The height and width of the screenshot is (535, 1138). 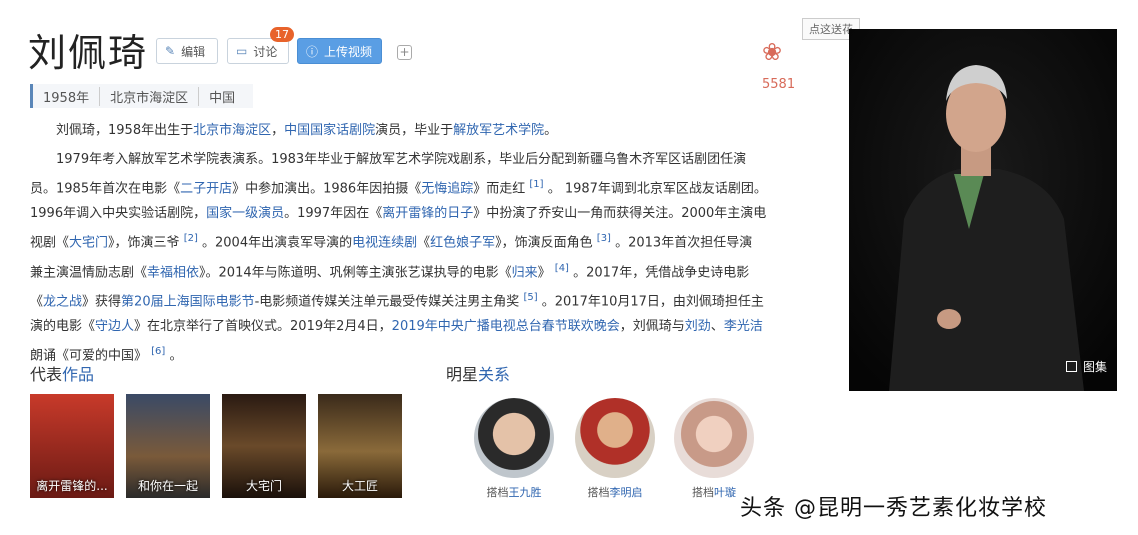 What do you see at coordinates (536, 184) in the screenshot?
I see `reference-1: [1]` at bounding box center [536, 184].